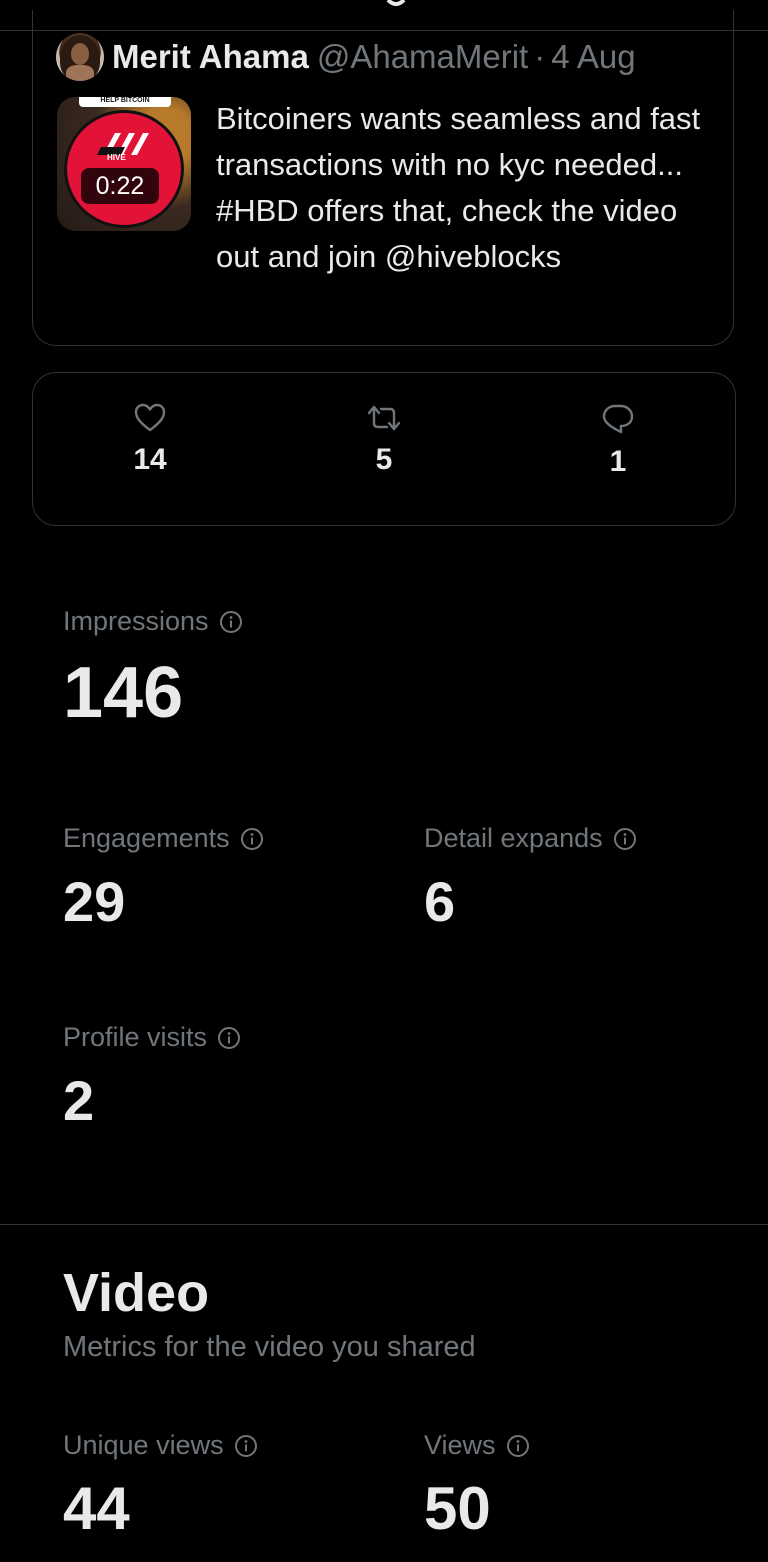 The image size is (768, 1562). What do you see at coordinates (384, 1224) in the screenshot?
I see `section-divider` at bounding box center [384, 1224].